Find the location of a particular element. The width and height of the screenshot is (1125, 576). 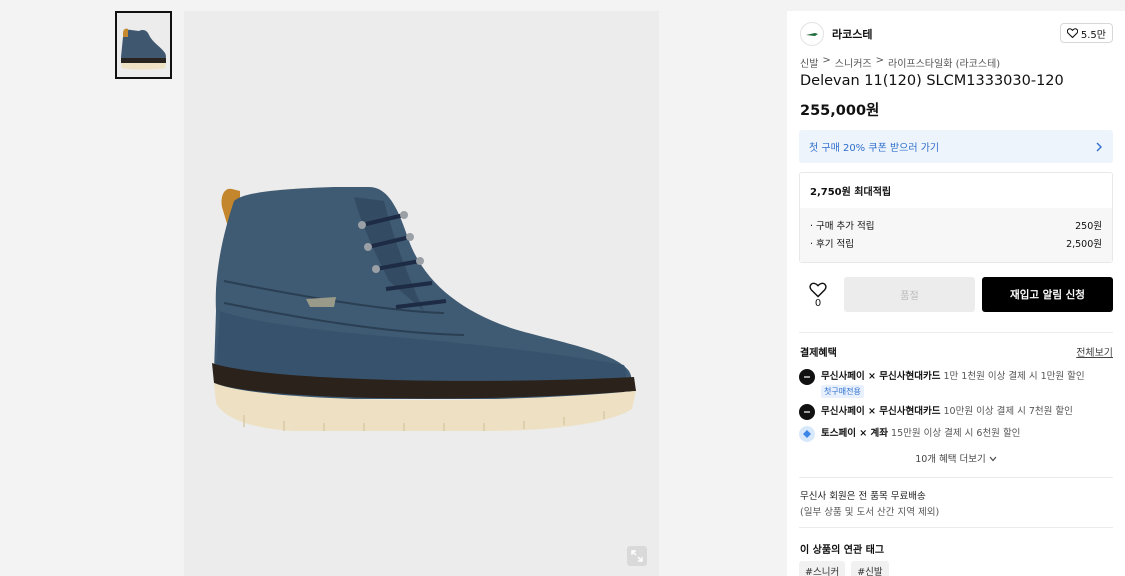

benefit-desc: 15만원 이상 결제 시 6천원 할인 is located at coordinates (956, 433).